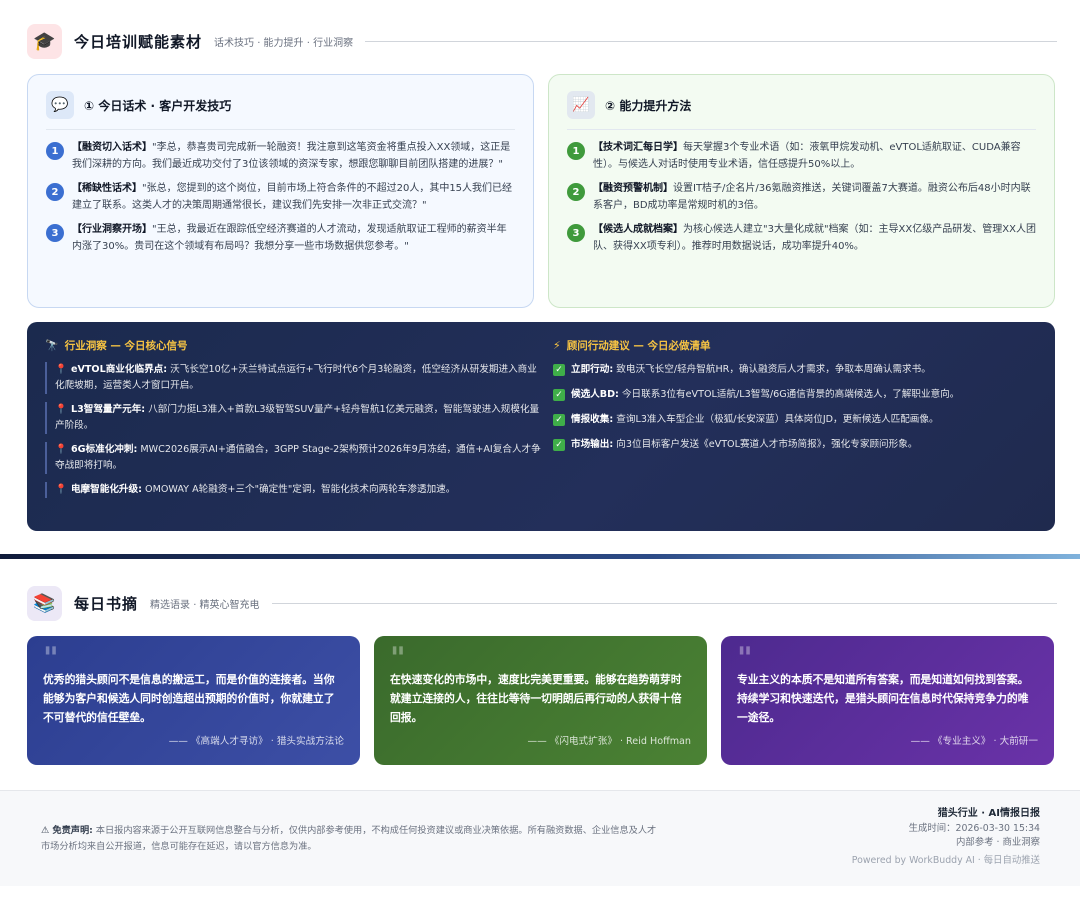  Describe the element at coordinates (988, 813) in the screenshot. I see `footer-brand: 猎头行业 · AI情报日报` at that location.